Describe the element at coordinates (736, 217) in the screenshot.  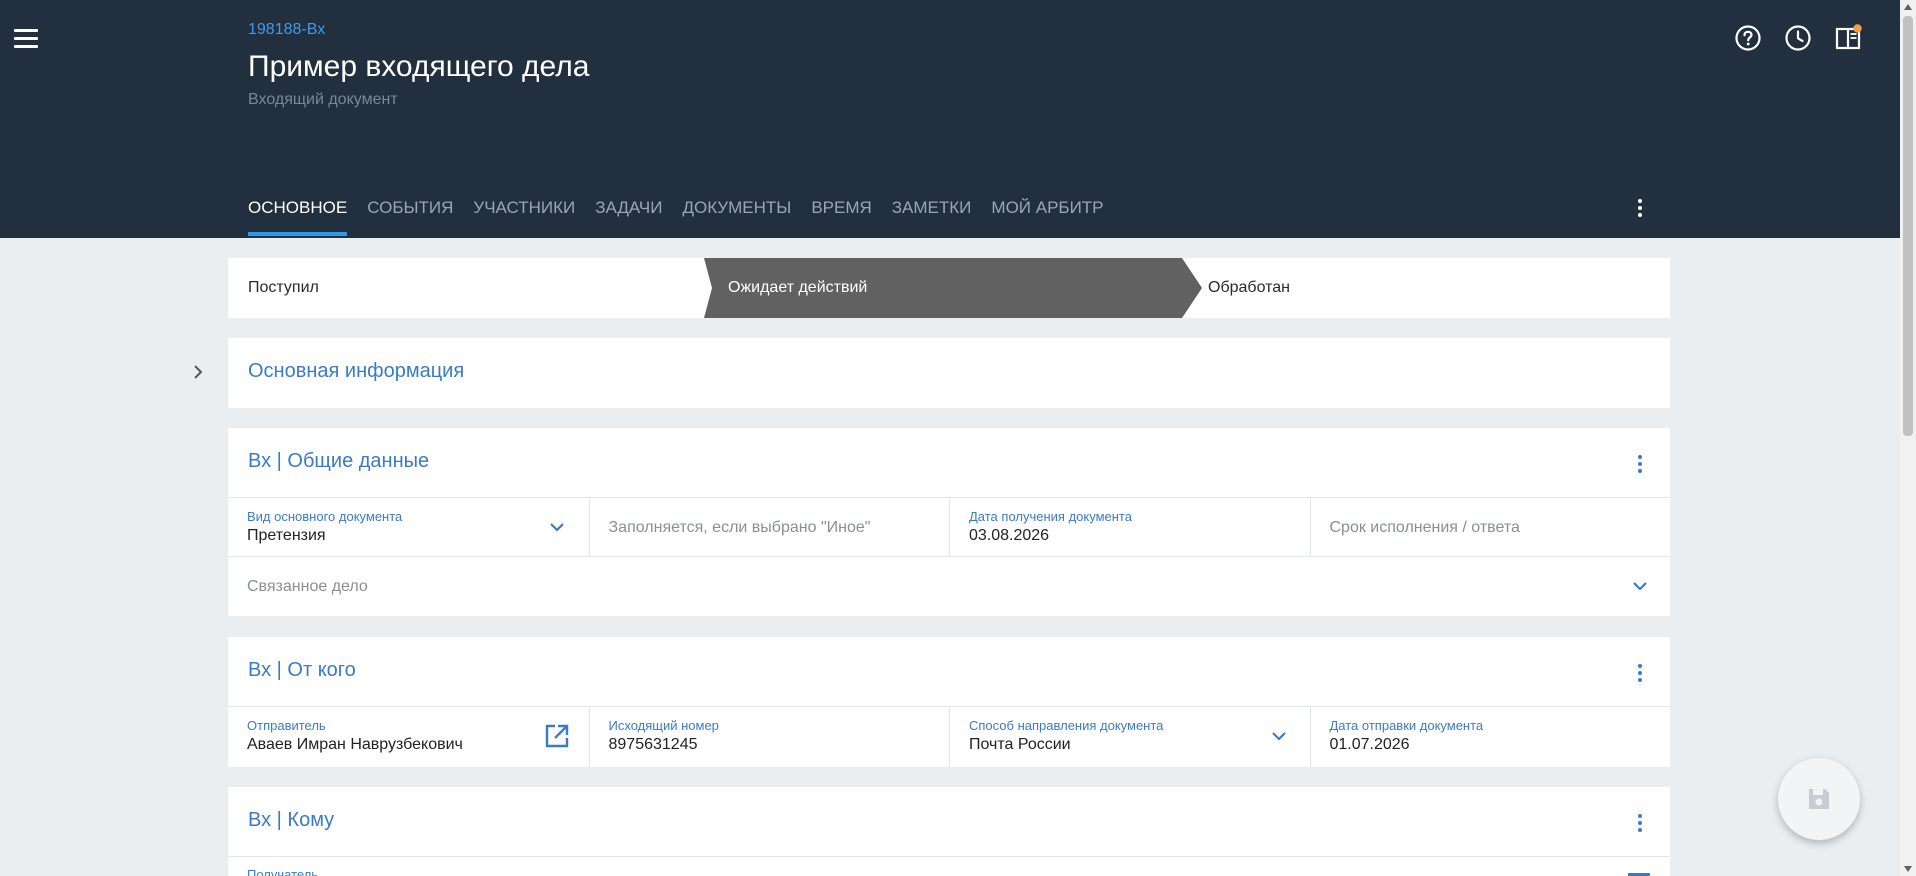
I see `tab-documents: Документы` at that location.